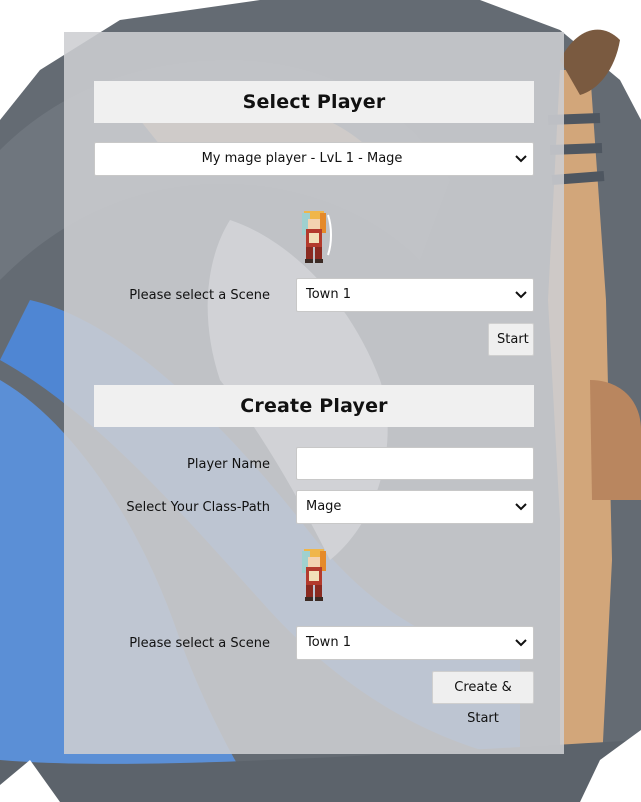 This screenshot has width=641, height=802. What do you see at coordinates (511, 339) in the screenshot?
I see `start-button: Start` at bounding box center [511, 339].